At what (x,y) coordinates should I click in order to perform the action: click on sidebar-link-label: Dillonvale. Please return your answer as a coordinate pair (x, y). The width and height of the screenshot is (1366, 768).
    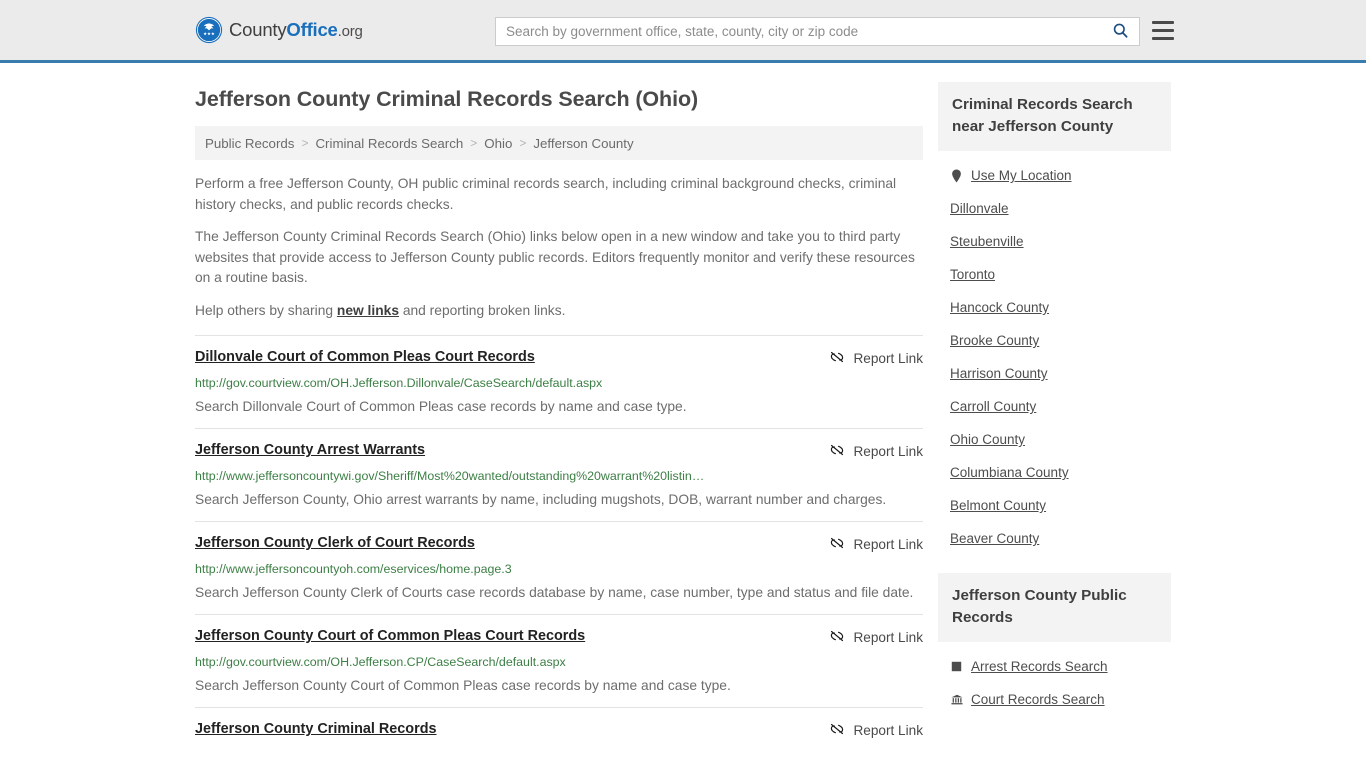
    Looking at the image, I should click on (979, 208).